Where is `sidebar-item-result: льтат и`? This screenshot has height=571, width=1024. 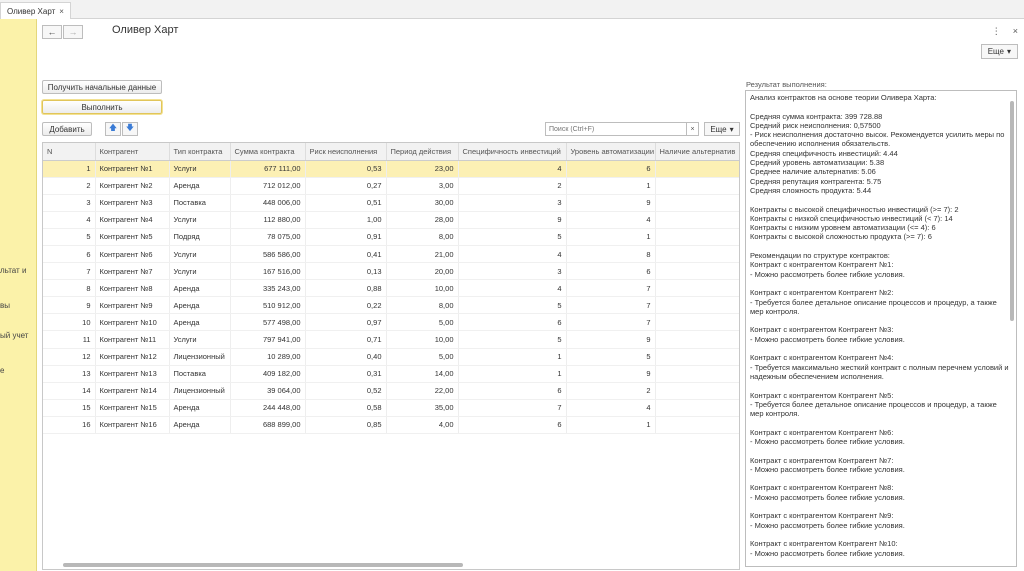
sidebar-item-result: льтат и is located at coordinates (13, 270).